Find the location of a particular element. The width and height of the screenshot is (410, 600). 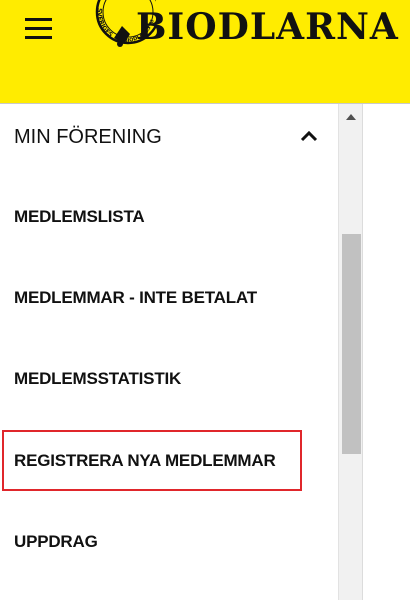

chevron-up-icon is located at coordinates (309, 136).